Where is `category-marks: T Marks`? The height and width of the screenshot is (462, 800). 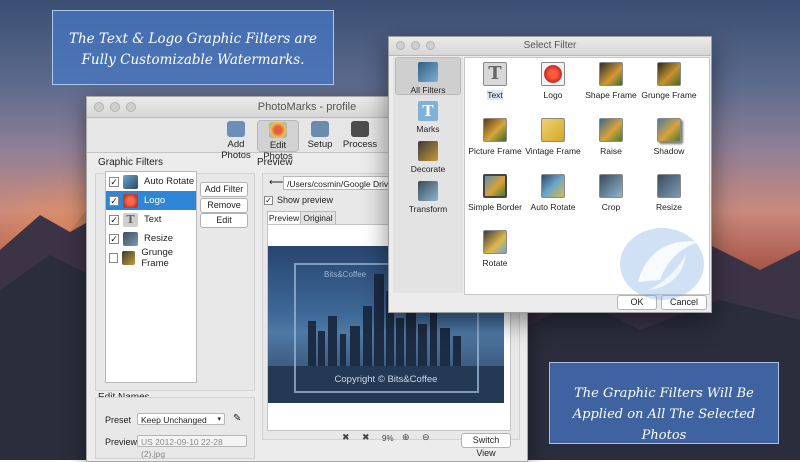 category-marks: T Marks is located at coordinates (428, 117).